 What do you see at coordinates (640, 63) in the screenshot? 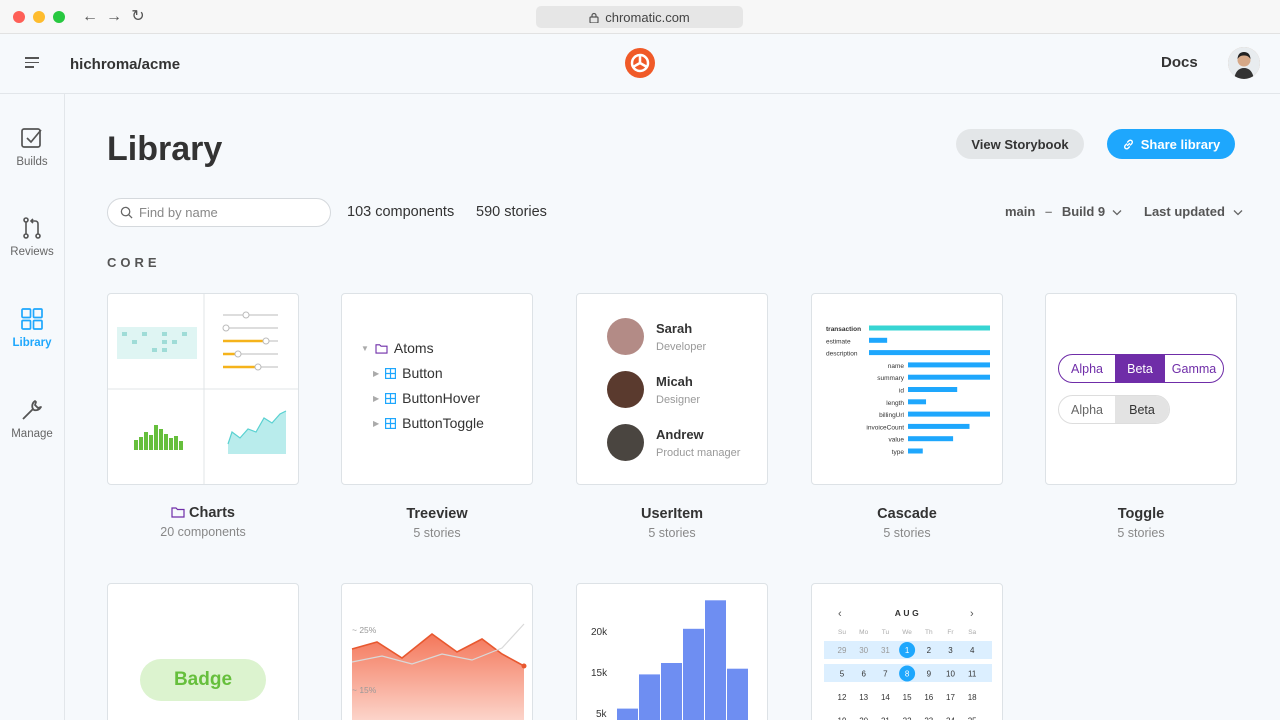
I see `chromatic-logo` at bounding box center [640, 63].